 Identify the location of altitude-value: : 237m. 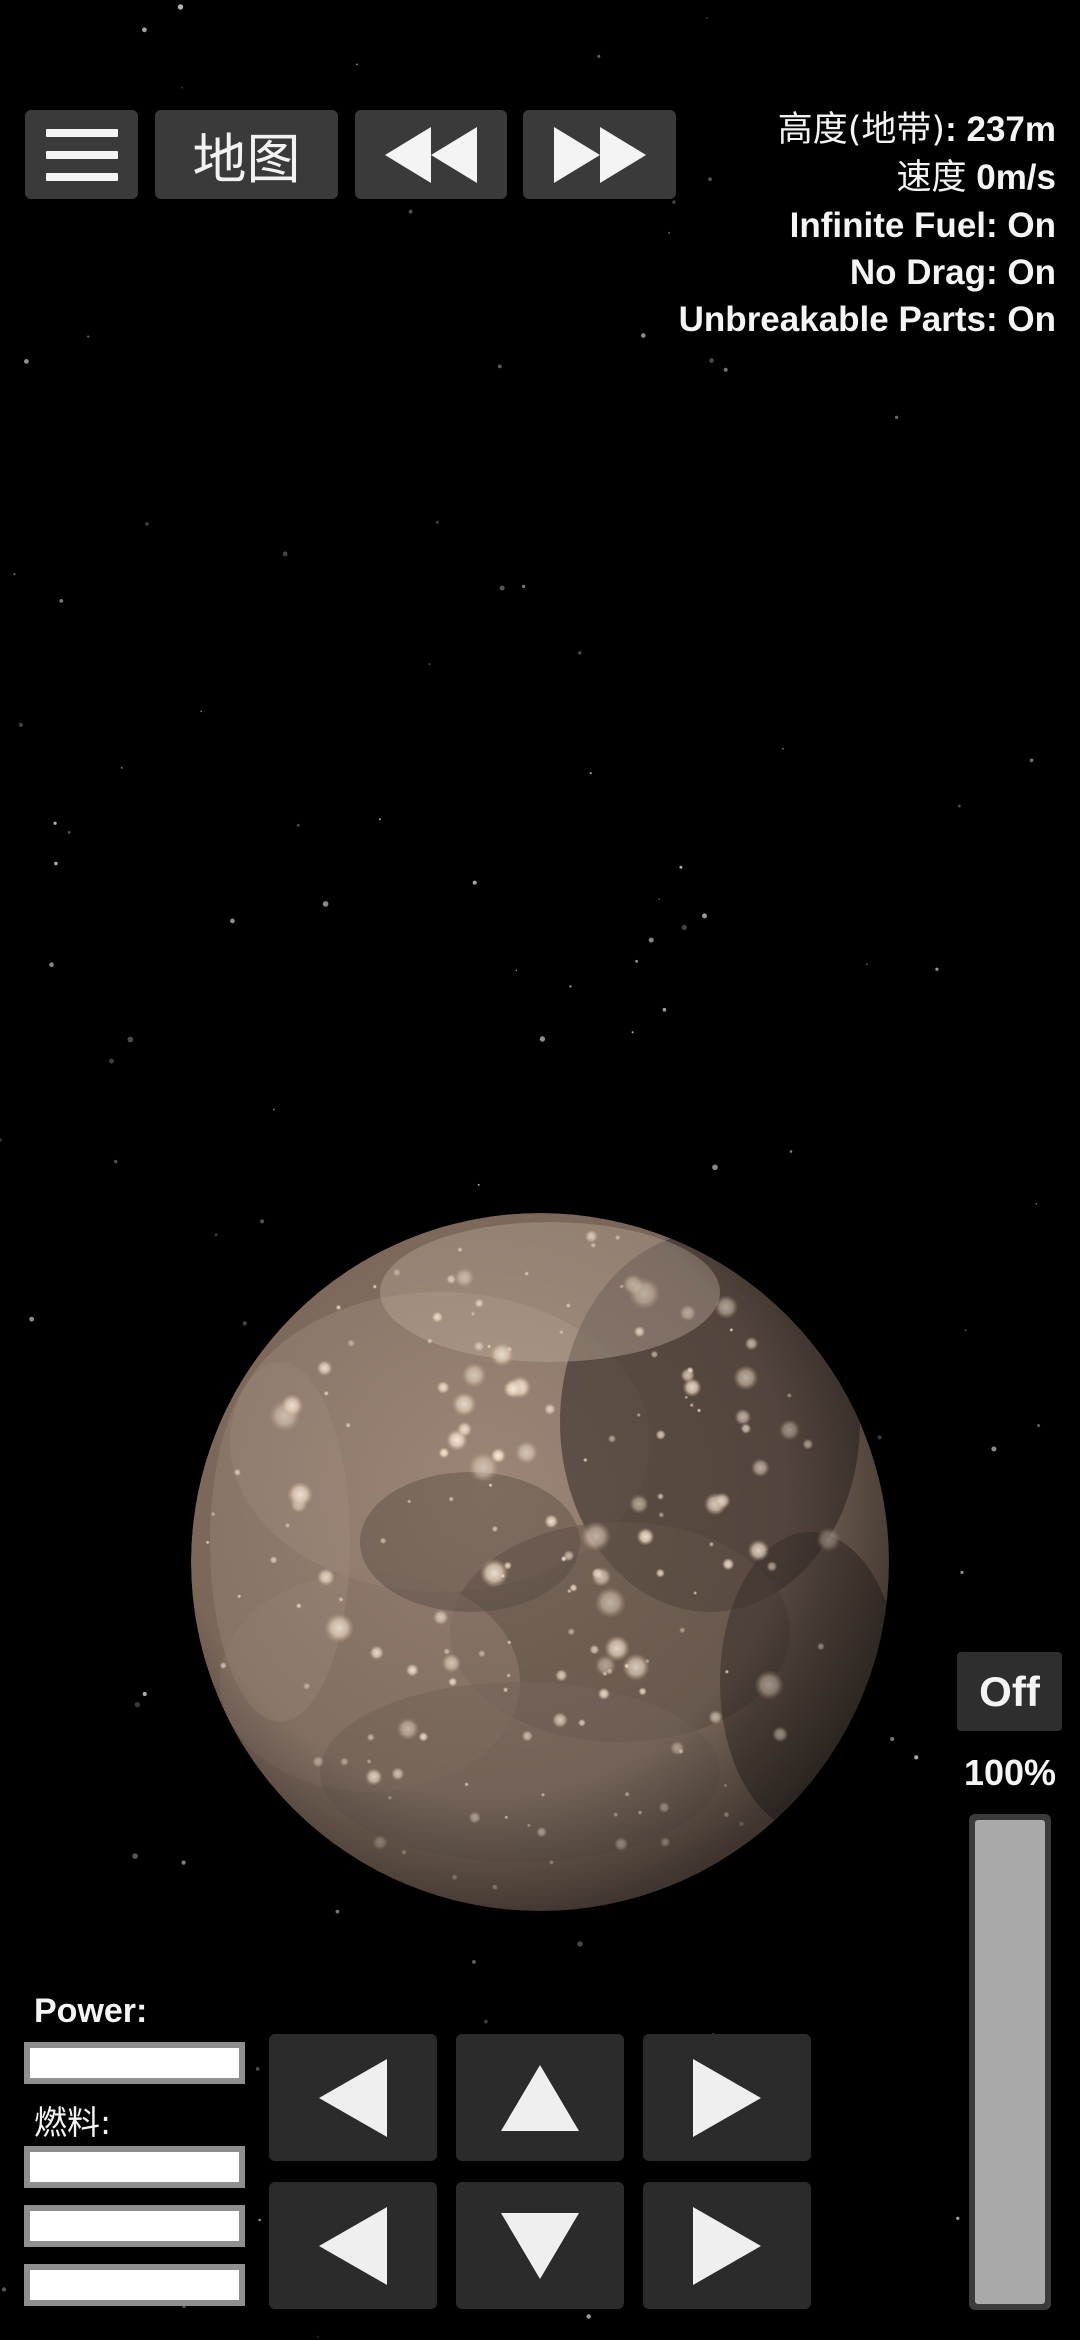
(1000, 129).